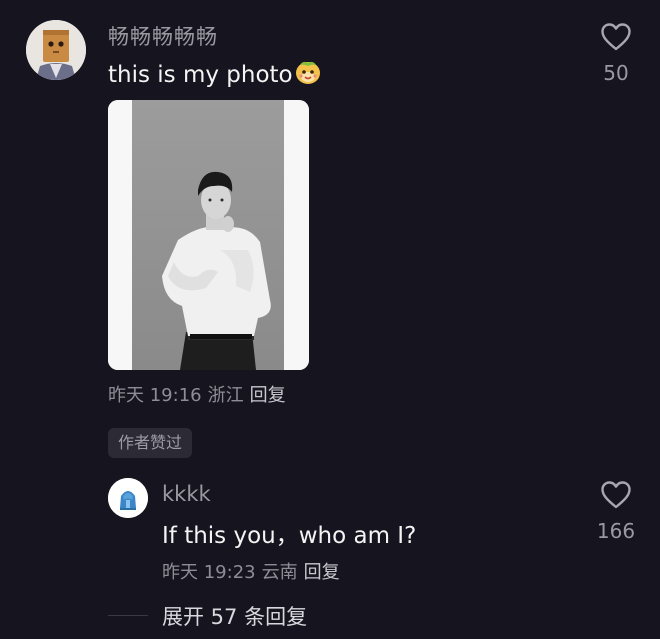 This screenshot has width=660, height=639. I want to click on reply-location: 云南, so click(279, 572).